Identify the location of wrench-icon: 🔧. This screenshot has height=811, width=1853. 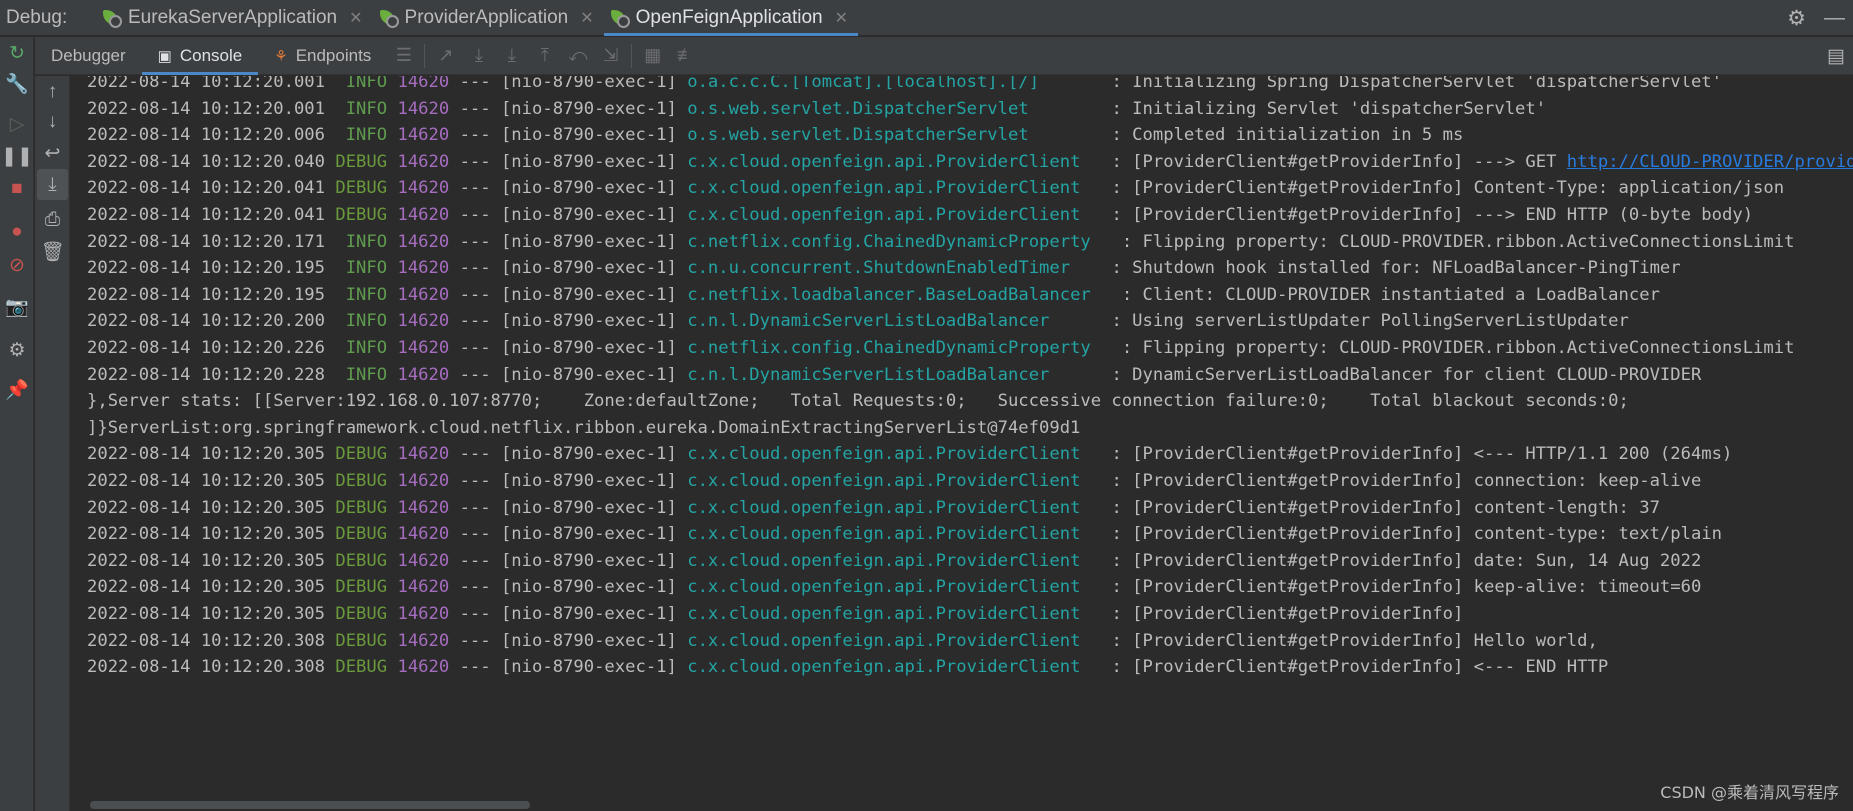
(17, 84).